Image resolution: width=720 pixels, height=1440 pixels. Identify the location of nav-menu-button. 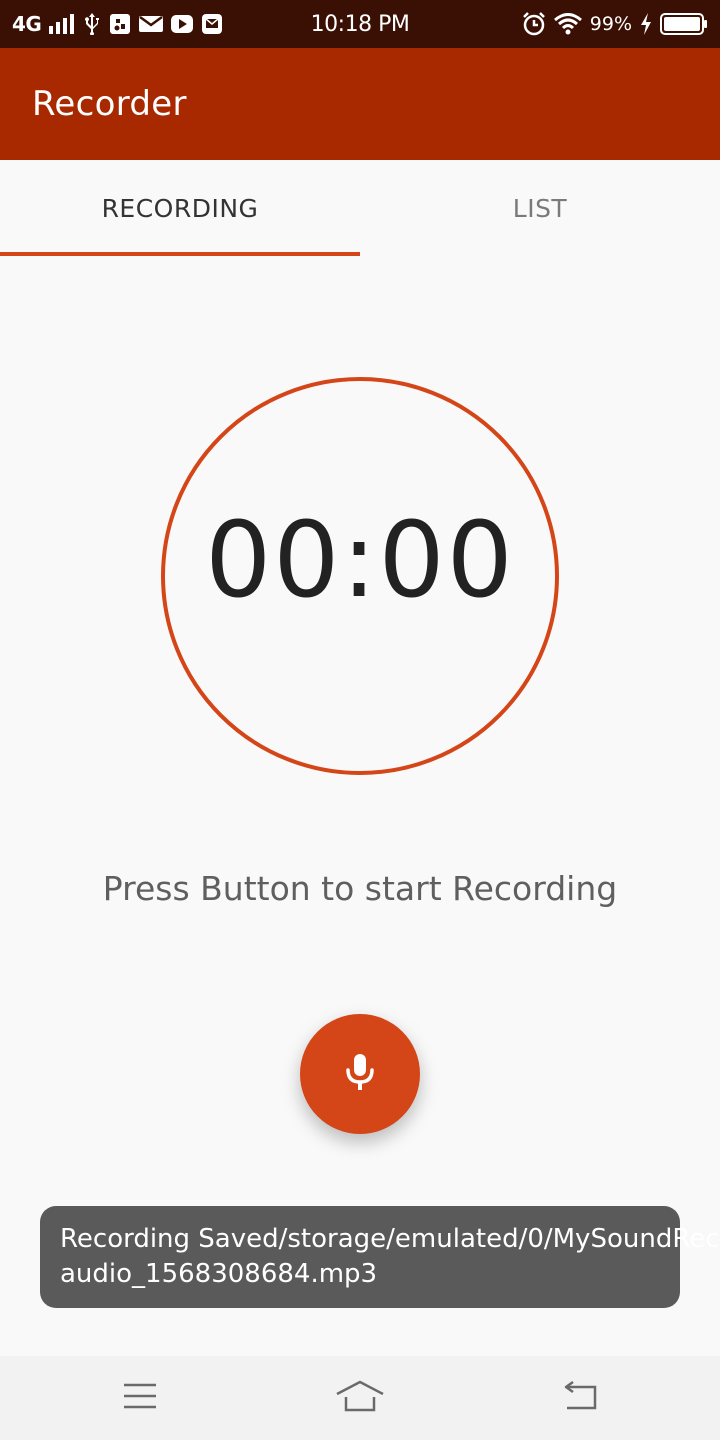
(140, 1398).